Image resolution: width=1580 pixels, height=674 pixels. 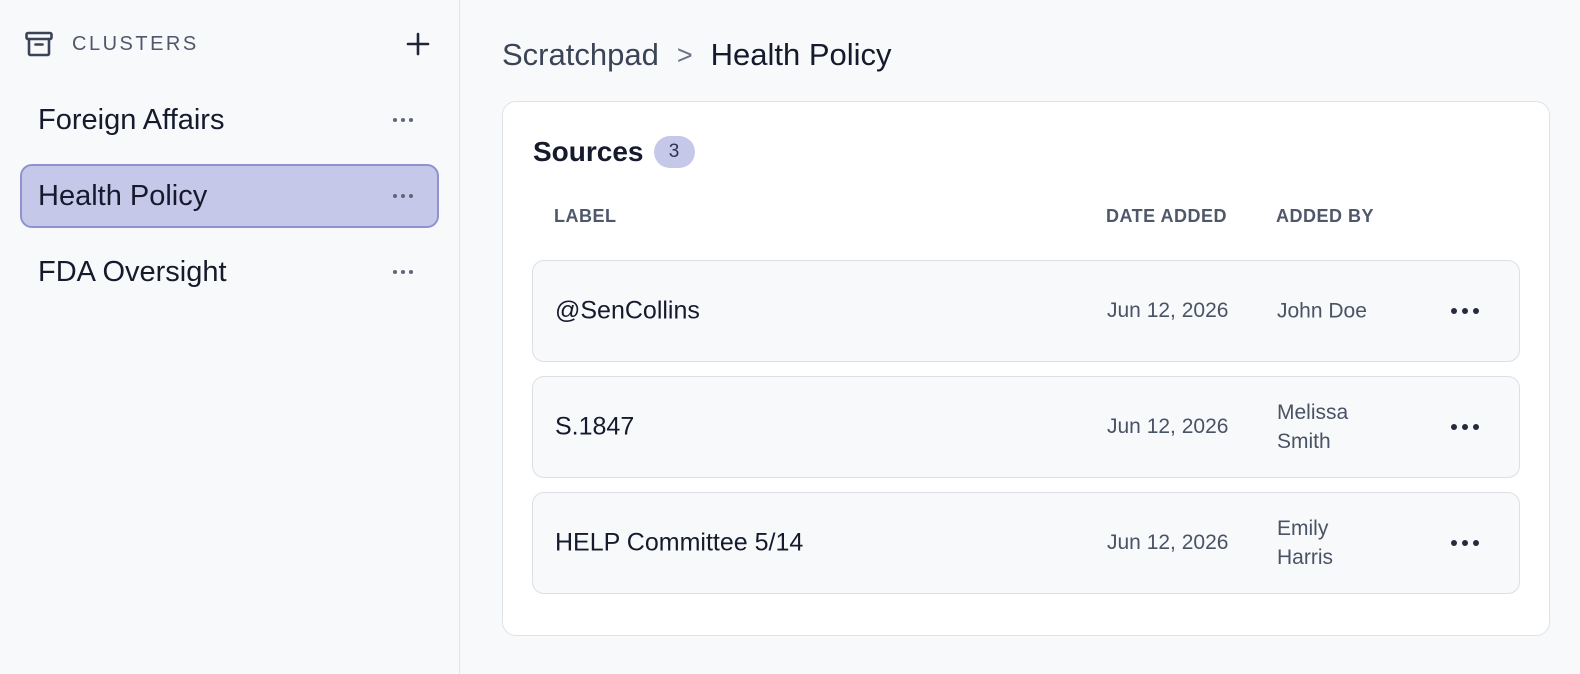 What do you see at coordinates (585, 216) in the screenshot?
I see `column-header-label: LABEL` at bounding box center [585, 216].